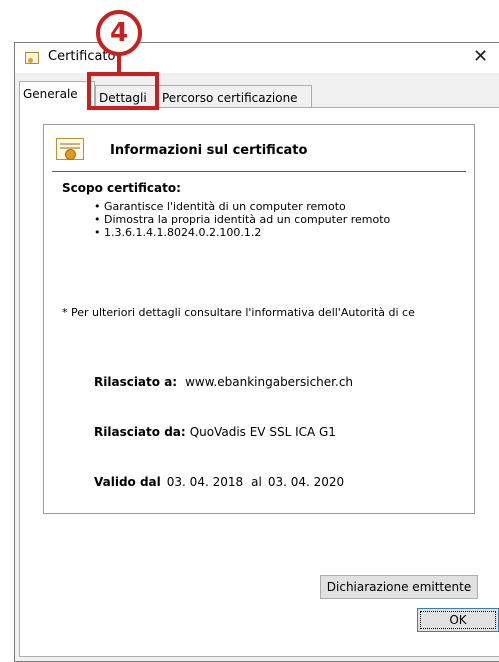  I want to click on valid-to-label: al, so click(256, 482).